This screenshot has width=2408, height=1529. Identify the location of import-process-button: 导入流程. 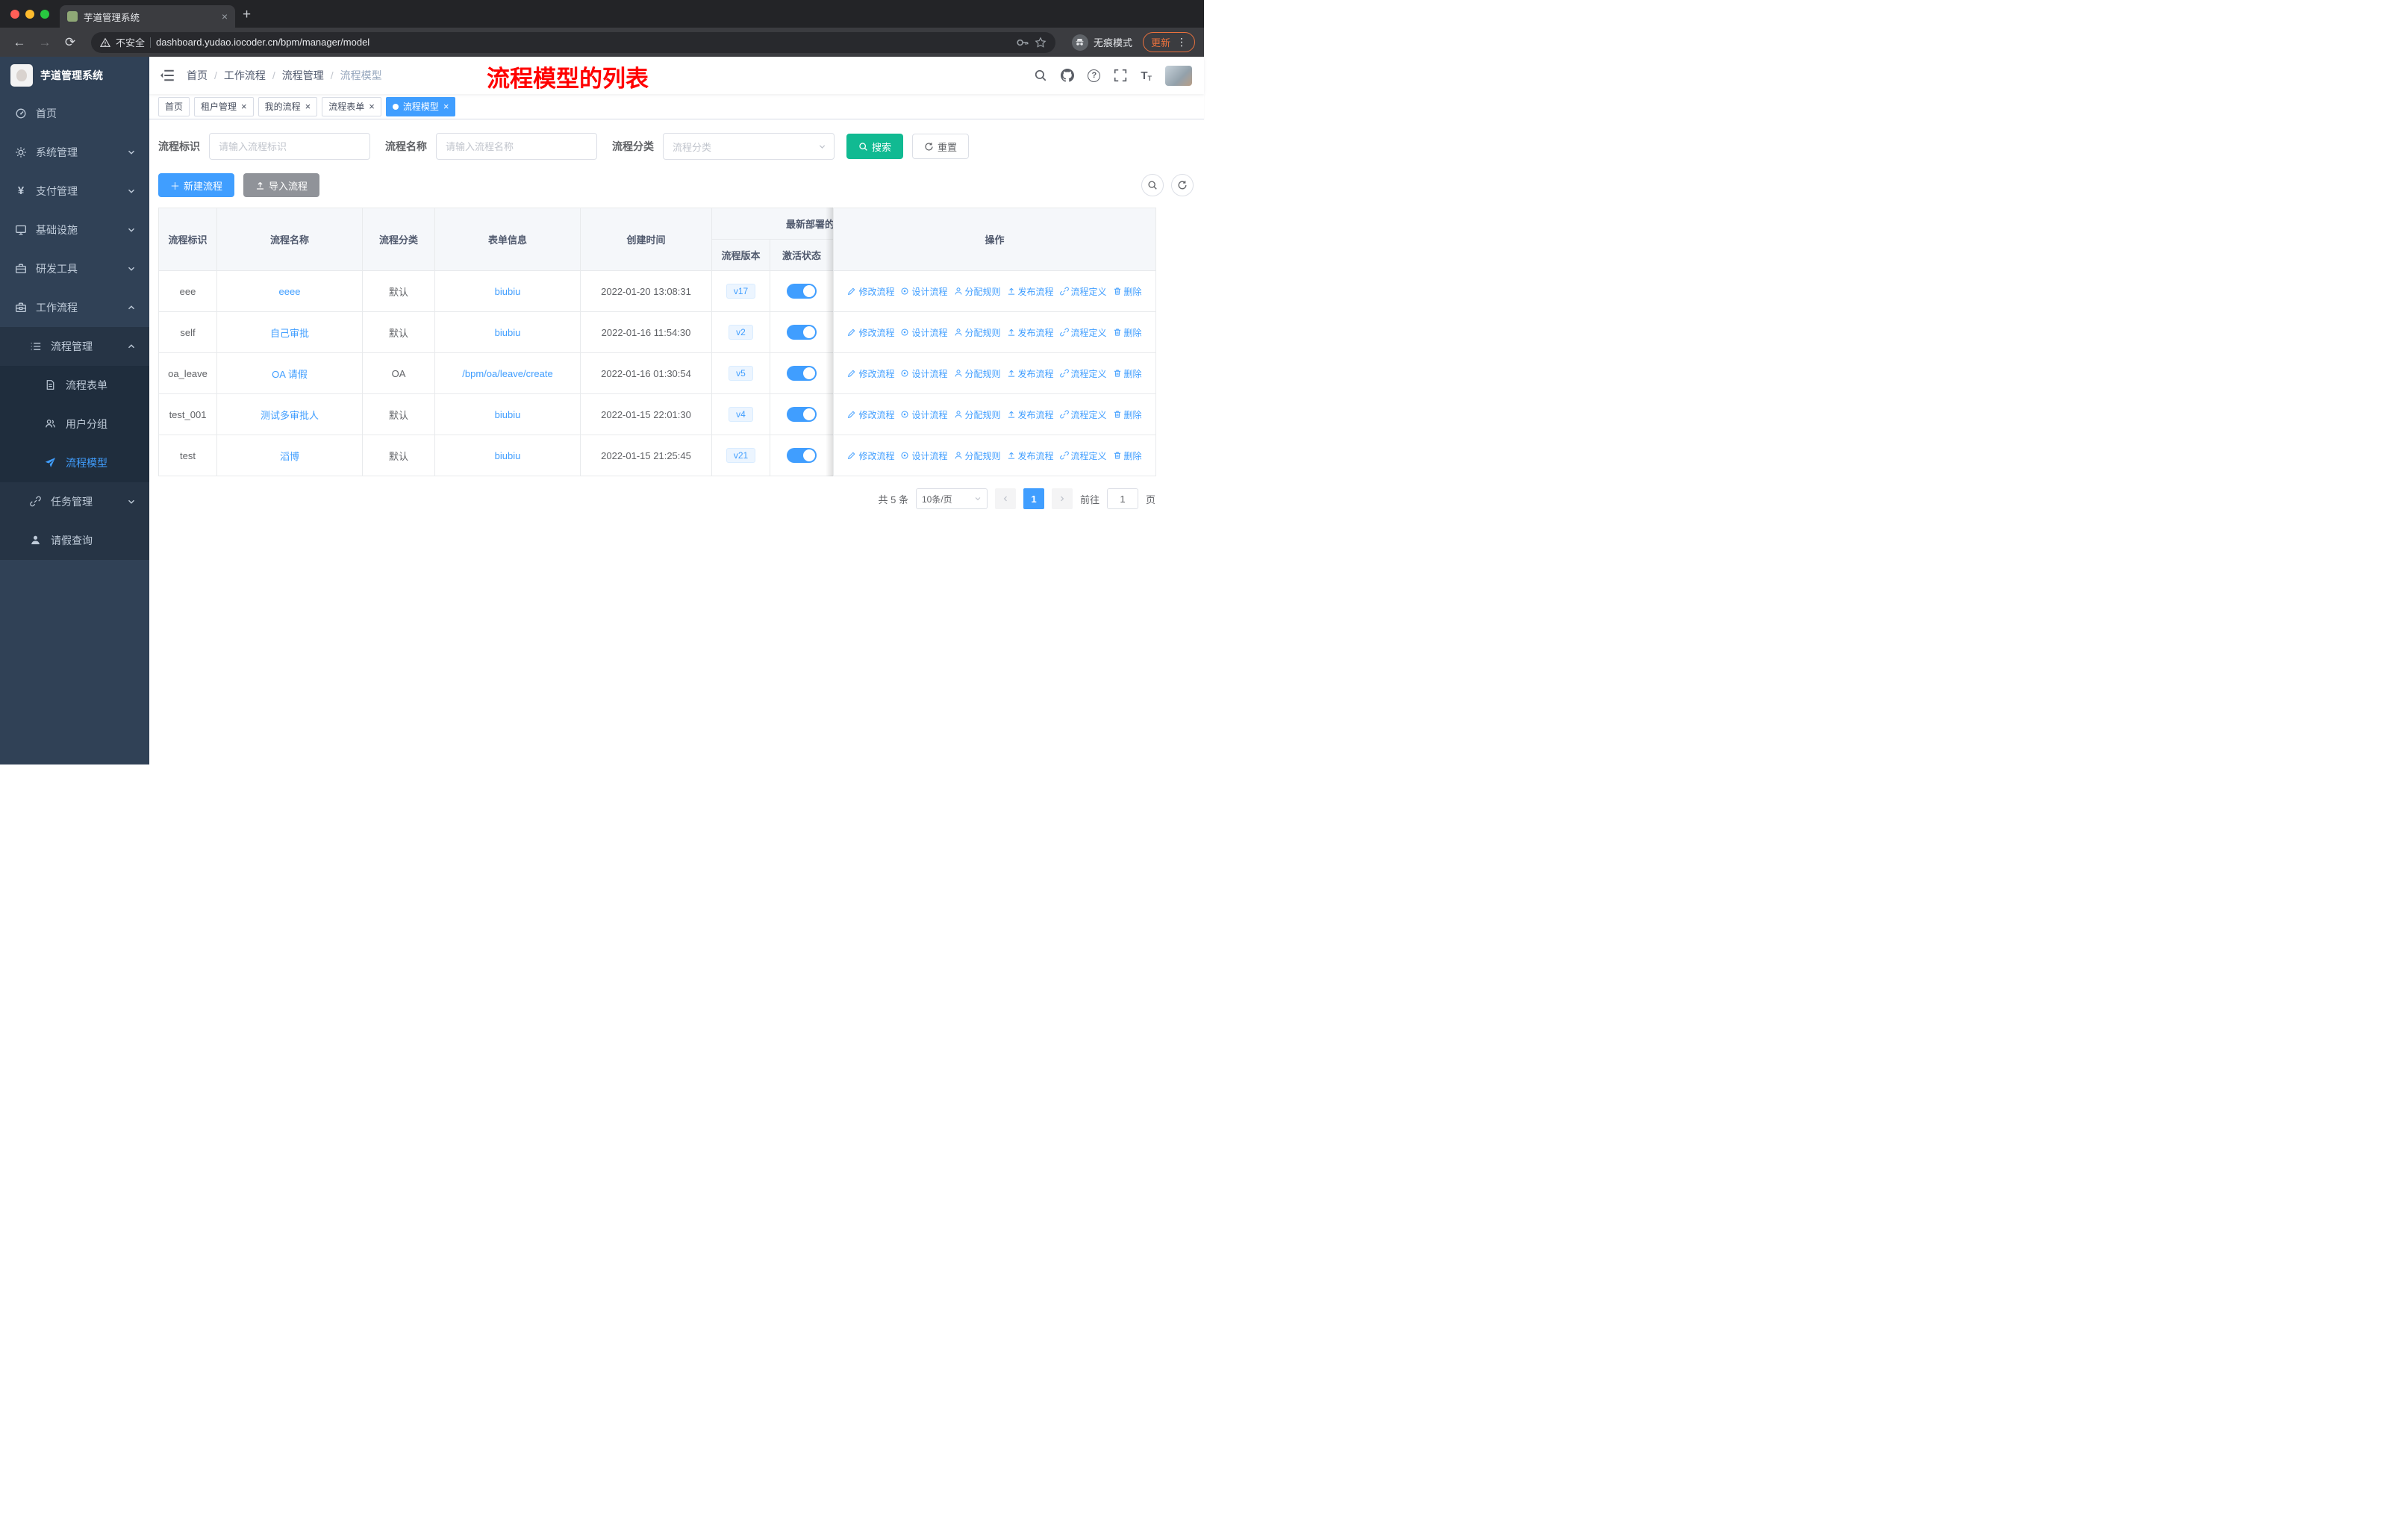
(281, 185).